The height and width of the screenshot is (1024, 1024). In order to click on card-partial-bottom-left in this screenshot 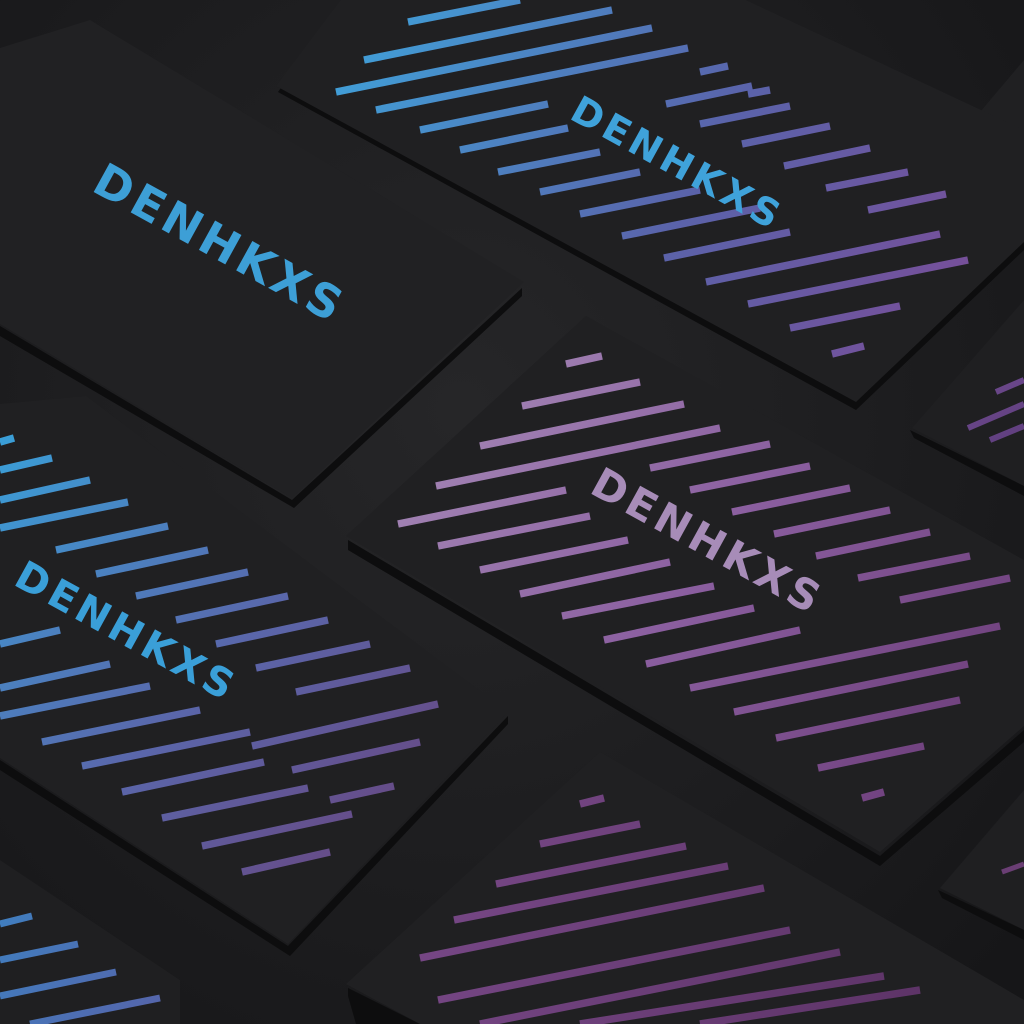, I will do `click(90, 942)`.